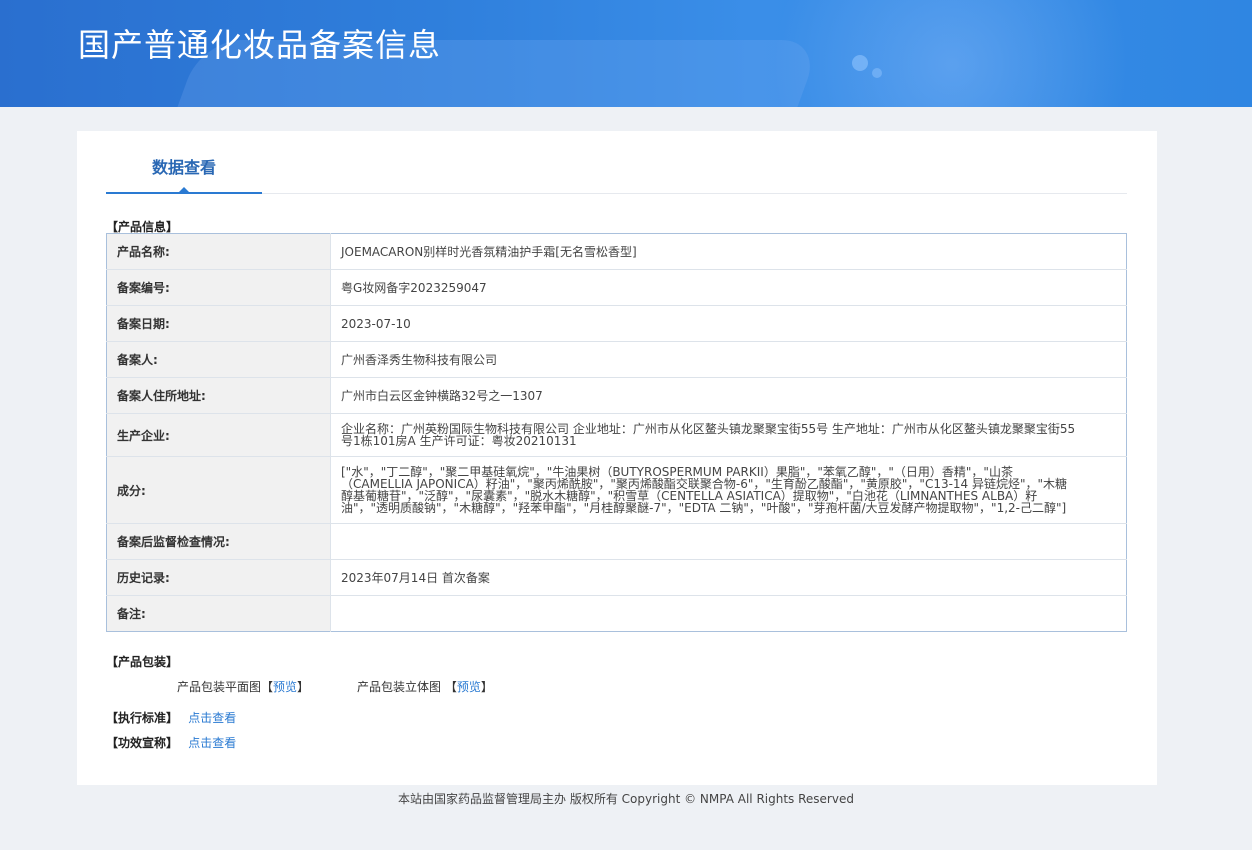 This screenshot has width=1252, height=850. What do you see at coordinates (728, 577) in the screenshot?
I see `row-value: 2023年07月14日 首次备案` at bounding box center [728, 577].